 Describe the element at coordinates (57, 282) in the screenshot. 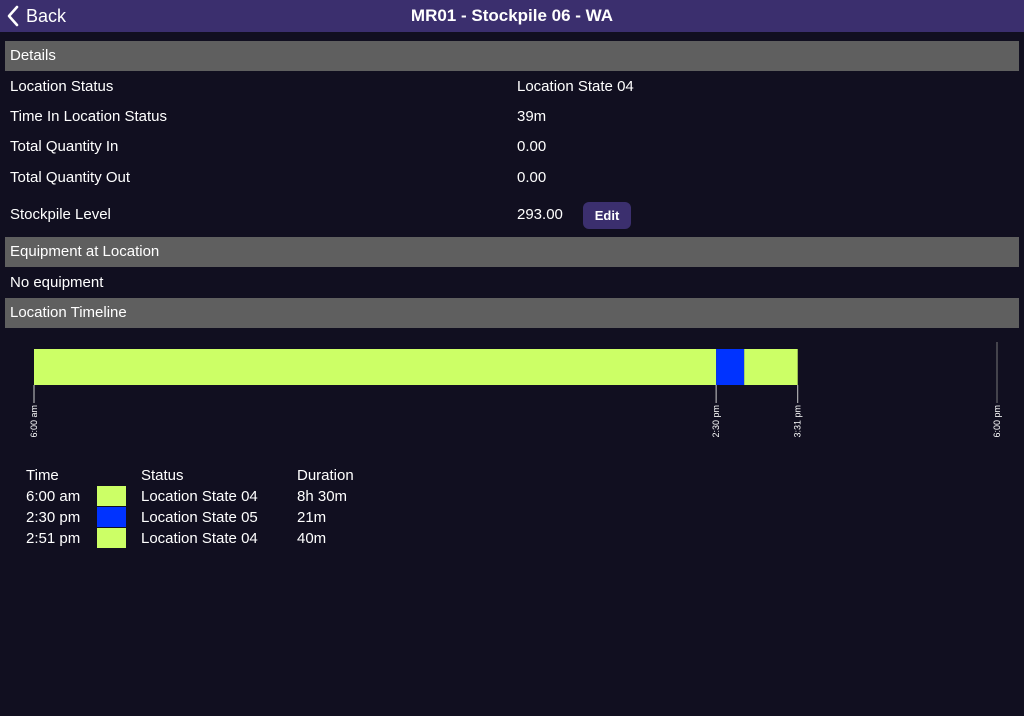

I see `no-equipment-text: No equipment` at that location.